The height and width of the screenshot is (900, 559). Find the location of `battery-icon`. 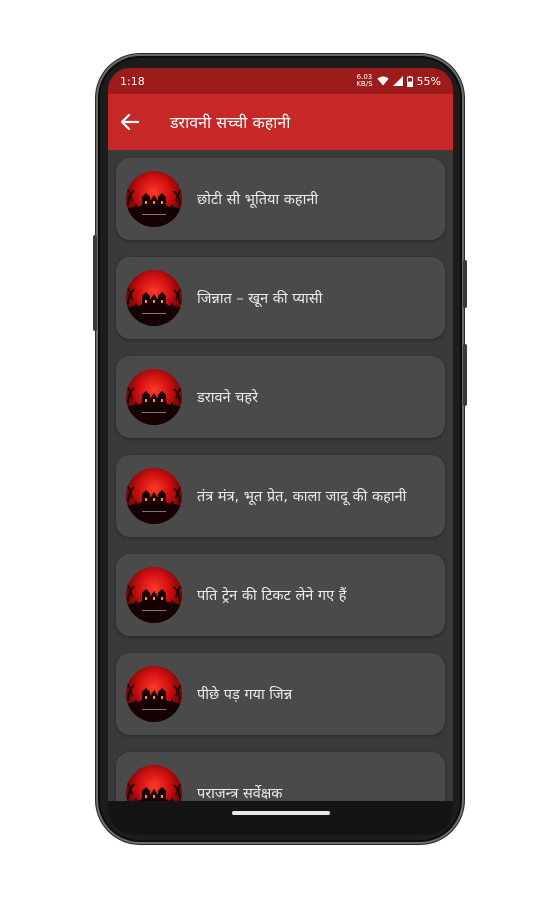

battery-icon is located at coordinates (409, 81).